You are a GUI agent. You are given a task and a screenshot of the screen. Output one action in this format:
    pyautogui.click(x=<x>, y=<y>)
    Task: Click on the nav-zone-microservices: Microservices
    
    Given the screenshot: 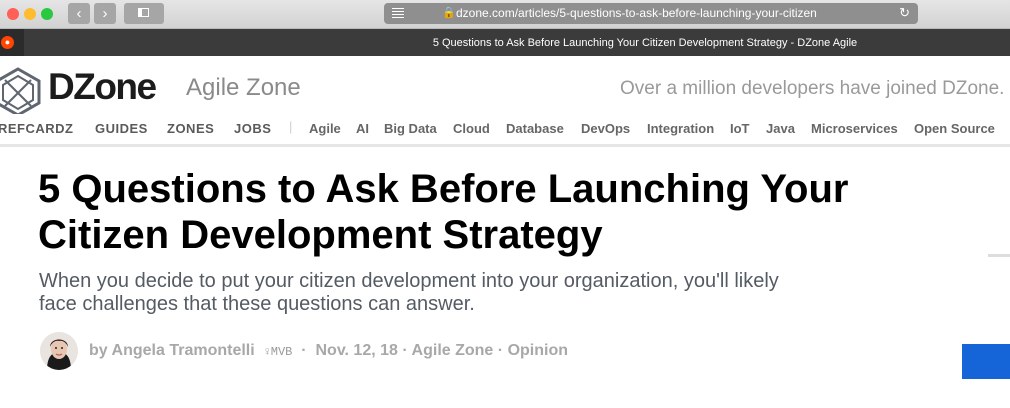 What is the action you would take?
    pyautogui.click(x=854, y=128)
    